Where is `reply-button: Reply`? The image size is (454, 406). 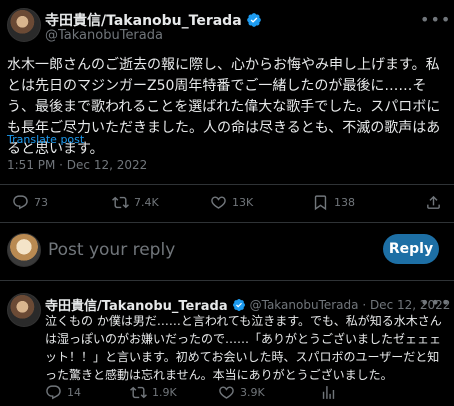
reply-button: Reply is located at coordinates (411, 249).